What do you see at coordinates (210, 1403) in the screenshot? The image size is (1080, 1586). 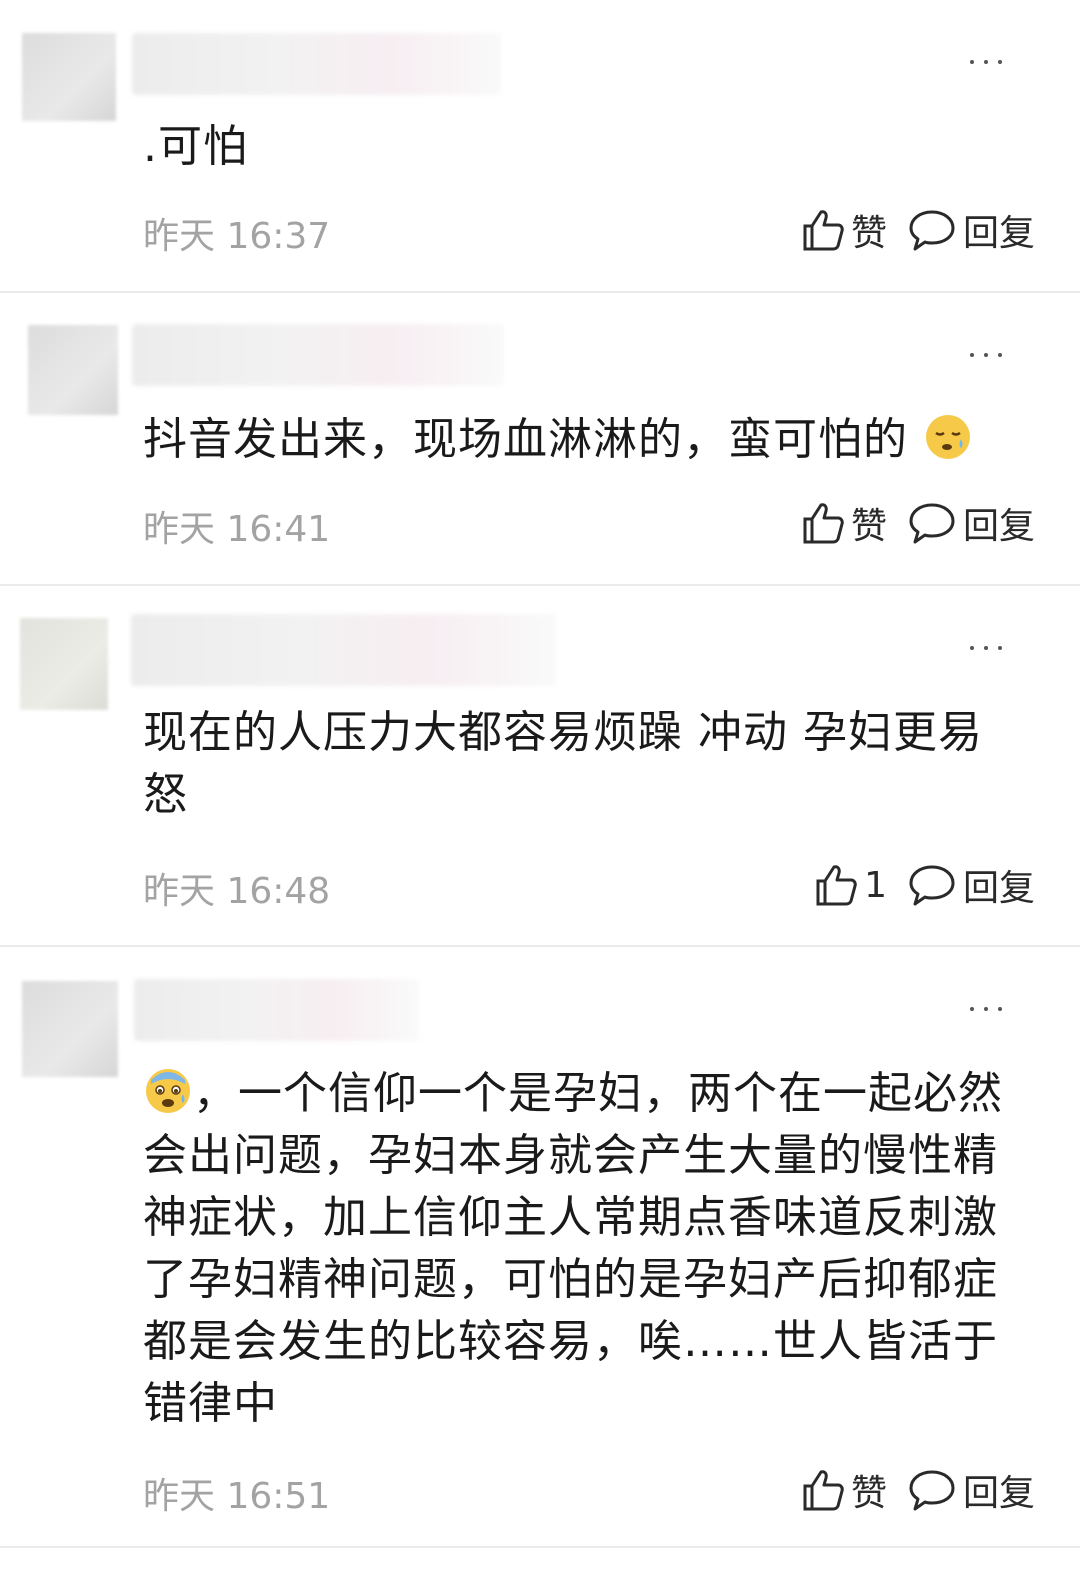 I see `comment-text-line: 错律中` at bounding box center [210, 1403].